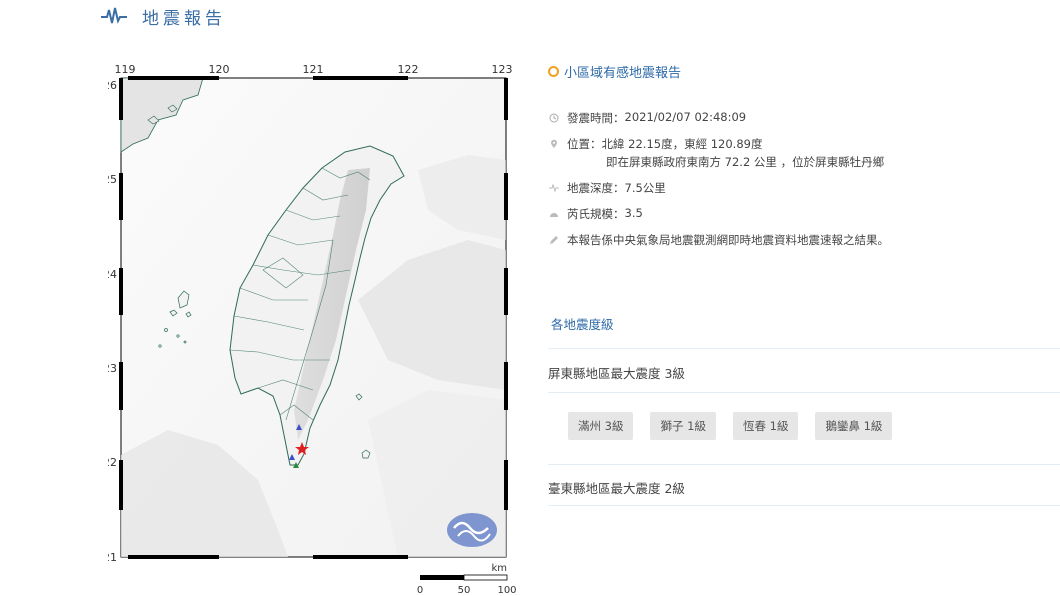 The image size is (1060, 596). I want to click on lon-tick-label: 120, so click(219, 69).